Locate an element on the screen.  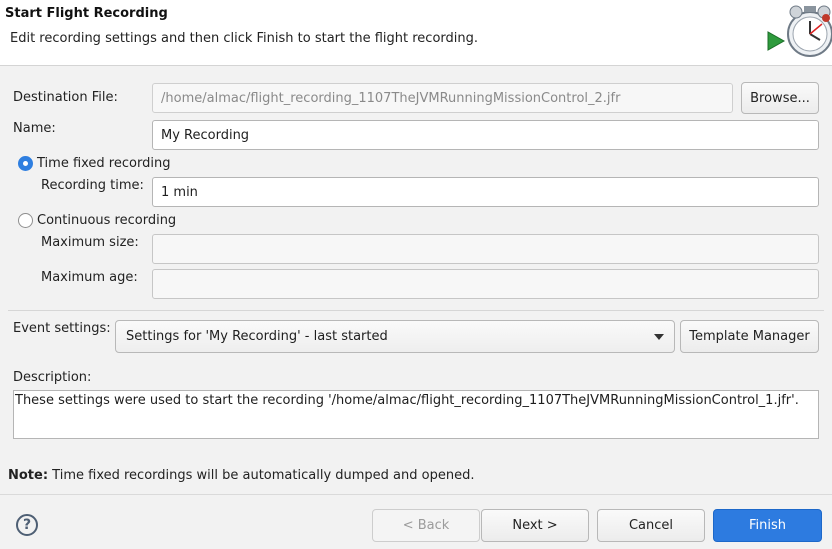
maximum-age-label: Maximum age: is located at coordinates (89, 277).